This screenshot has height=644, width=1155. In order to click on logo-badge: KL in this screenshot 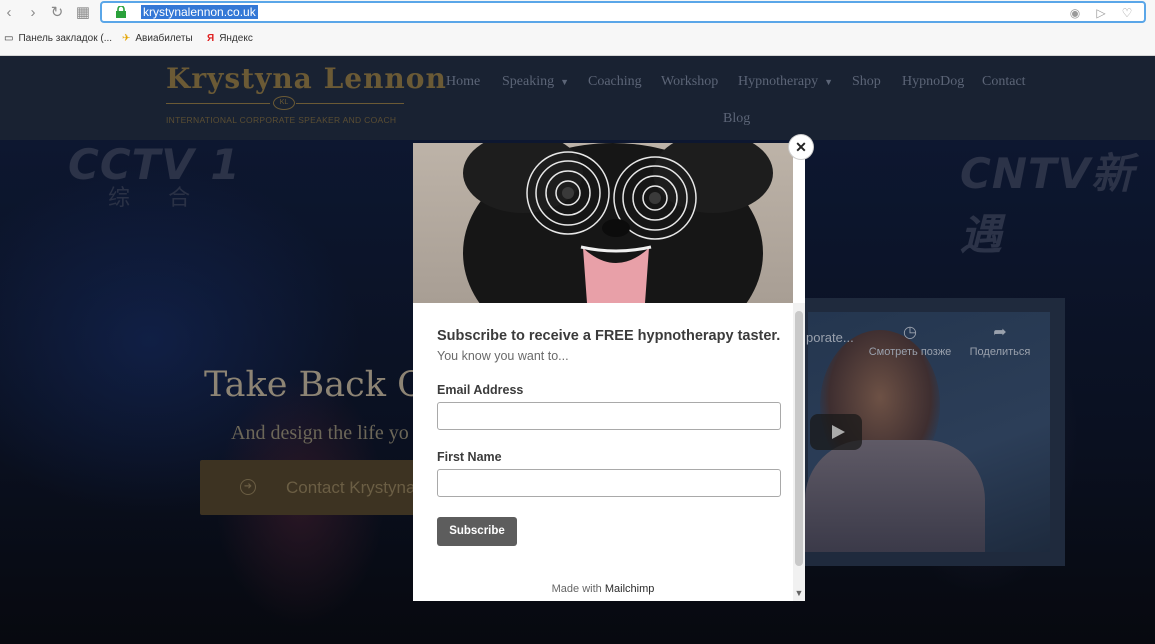, I will do `click(284, 103)`.